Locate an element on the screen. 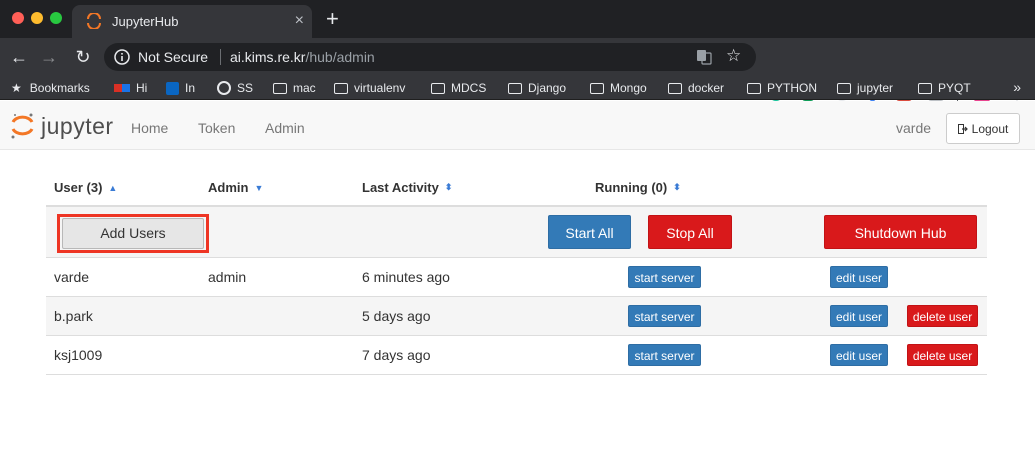 Image resolution: width=1035 pixels, height=463 pixels. window-maximize-button is located at coordinates (56, 18).